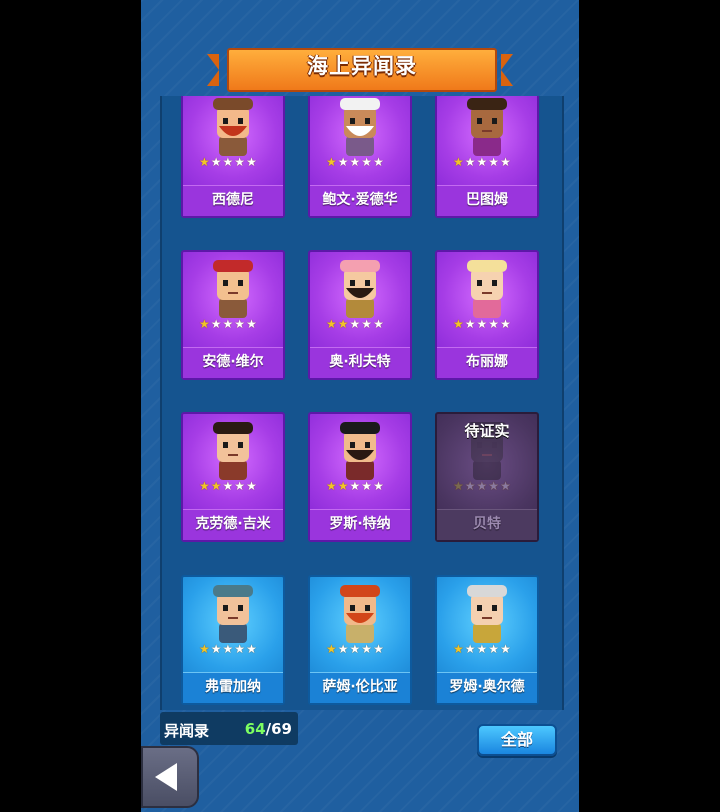  I want to click on back-button, so click(170, 777).